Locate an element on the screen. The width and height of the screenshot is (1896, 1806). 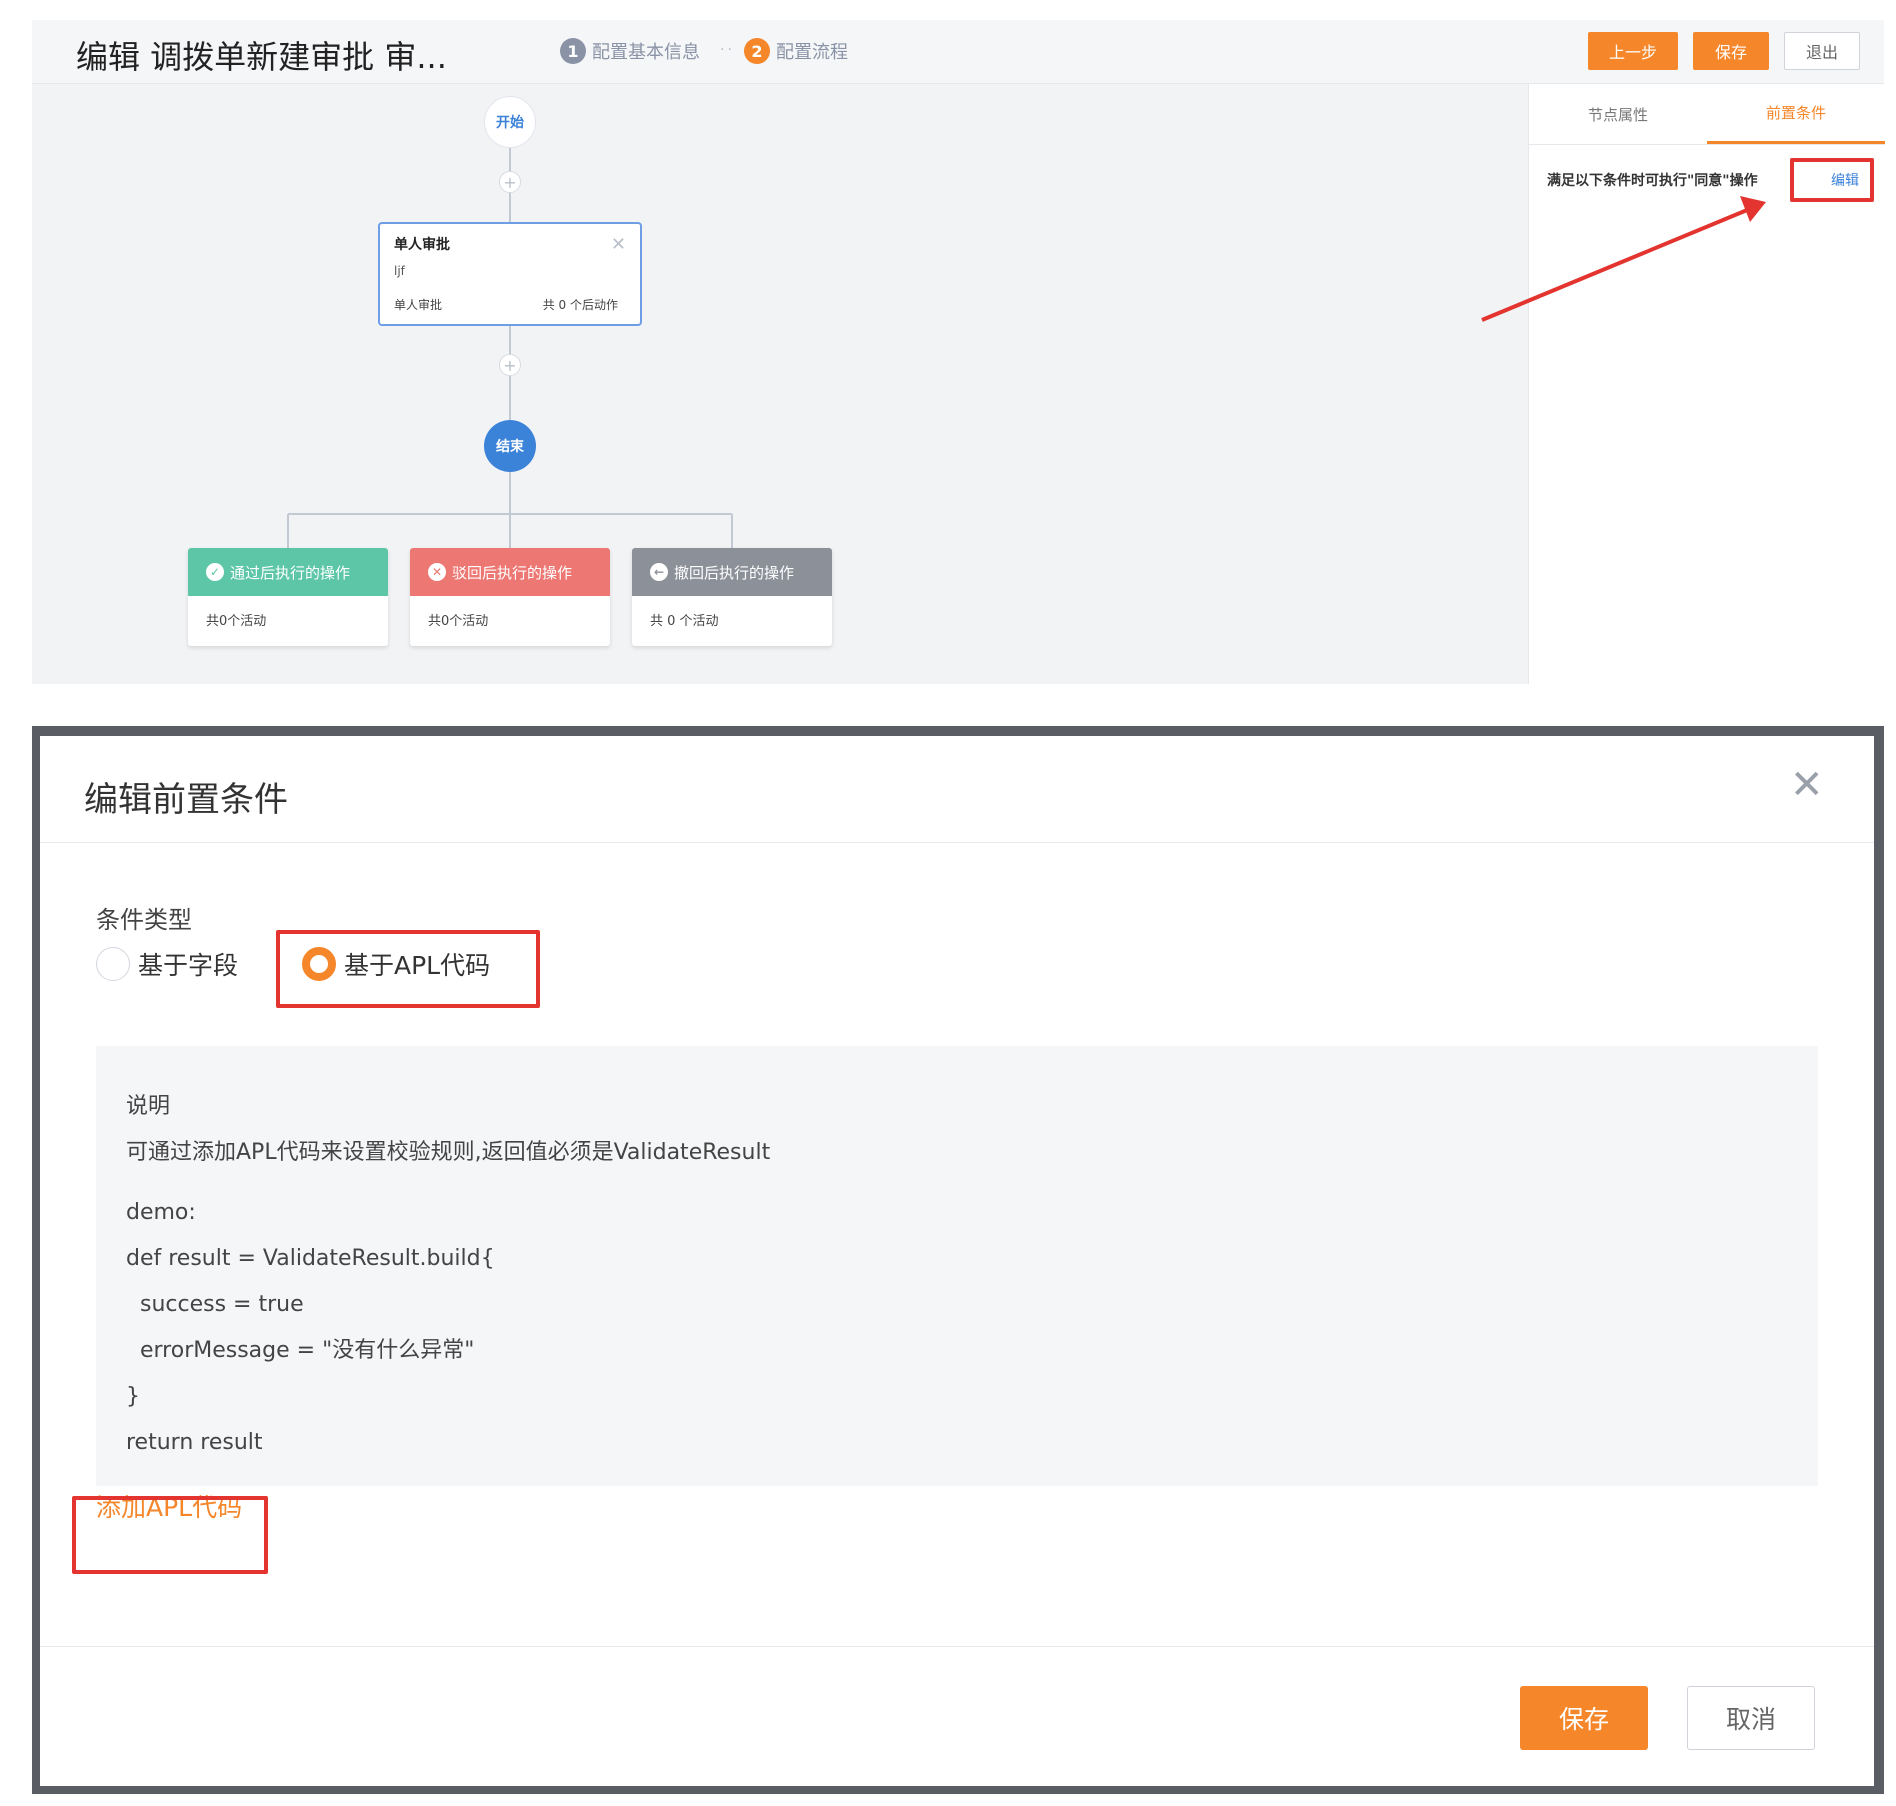
recall-actions-card: ← 撤回后执行的操作 共 0 个活动 is located at coordinates (732, 597).